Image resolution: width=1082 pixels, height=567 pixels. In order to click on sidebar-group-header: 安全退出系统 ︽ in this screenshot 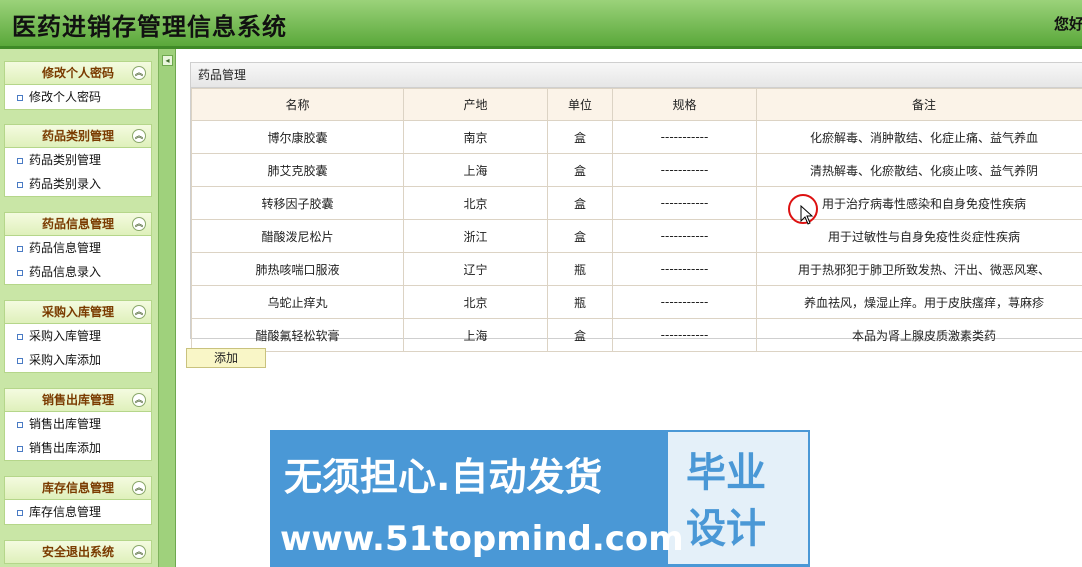, I will do `click(78, 552)`.